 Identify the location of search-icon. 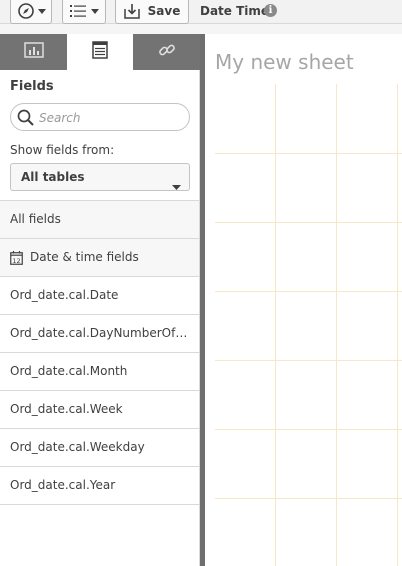
(25, 119).